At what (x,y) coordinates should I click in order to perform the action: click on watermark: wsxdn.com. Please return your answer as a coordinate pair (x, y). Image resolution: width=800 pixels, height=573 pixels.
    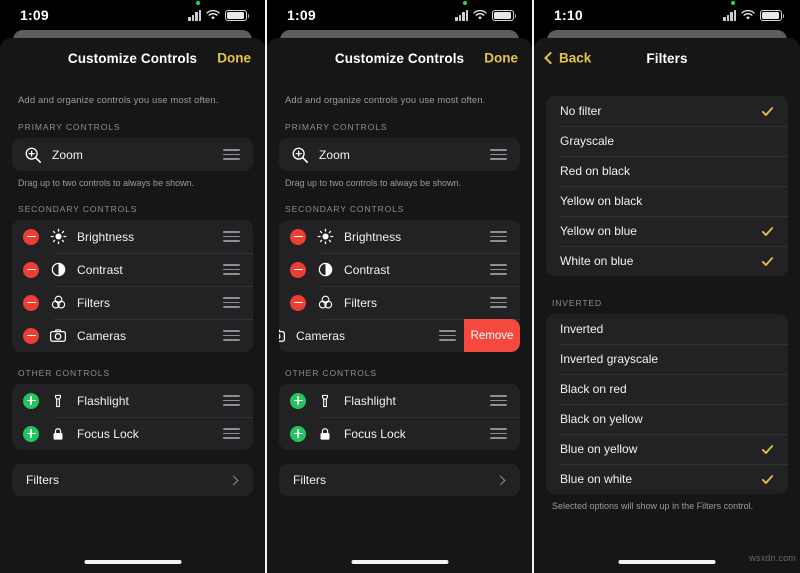
    Looking at the image, I should click on (772, 558).